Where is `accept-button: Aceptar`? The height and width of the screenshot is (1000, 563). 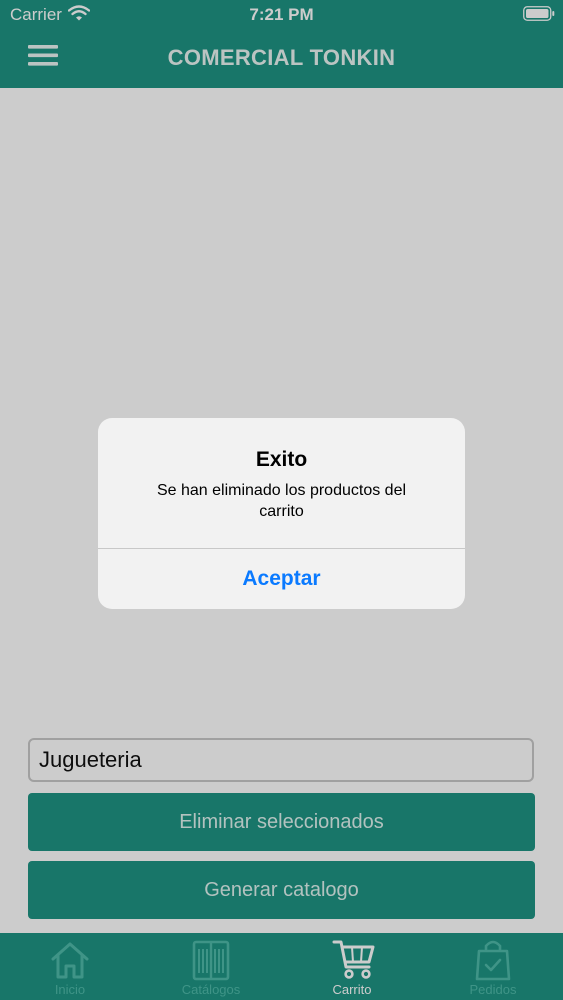
accept-button: Aceptar is located at coordinates (281, 579).